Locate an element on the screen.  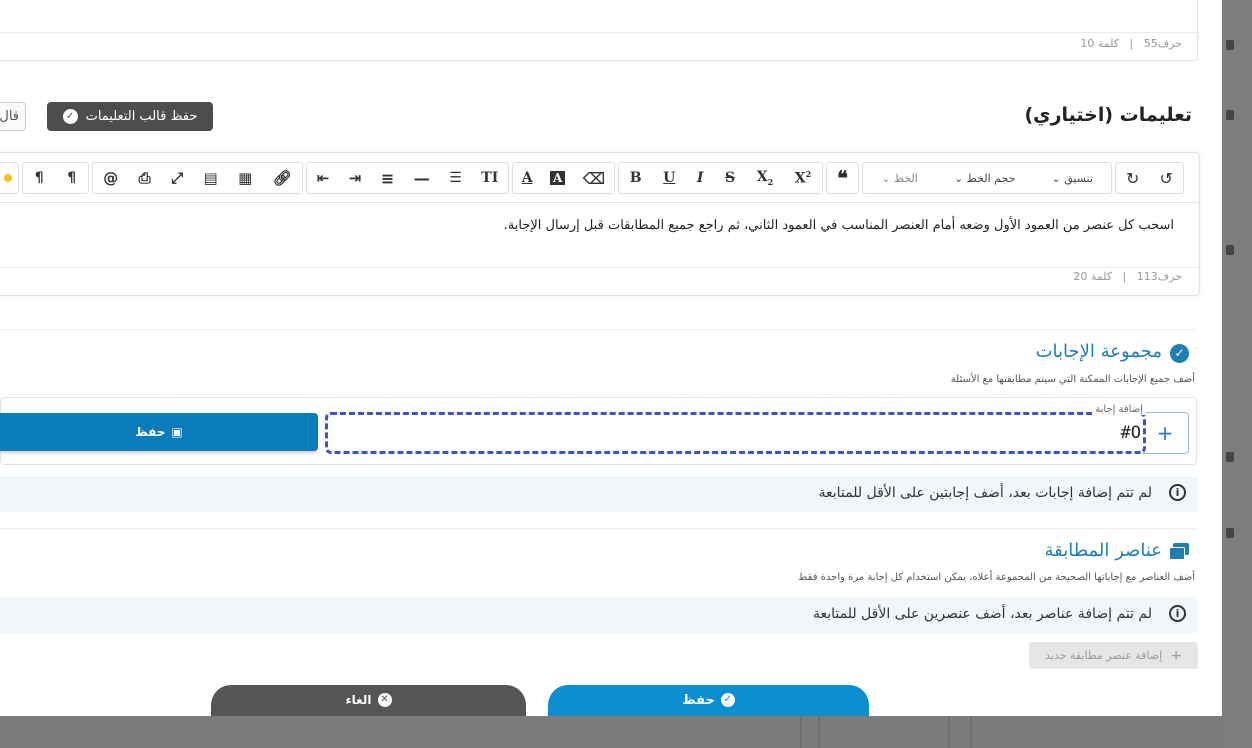
font-size-select: حجم الخط ⌄ is located at coordinates (984, 178).